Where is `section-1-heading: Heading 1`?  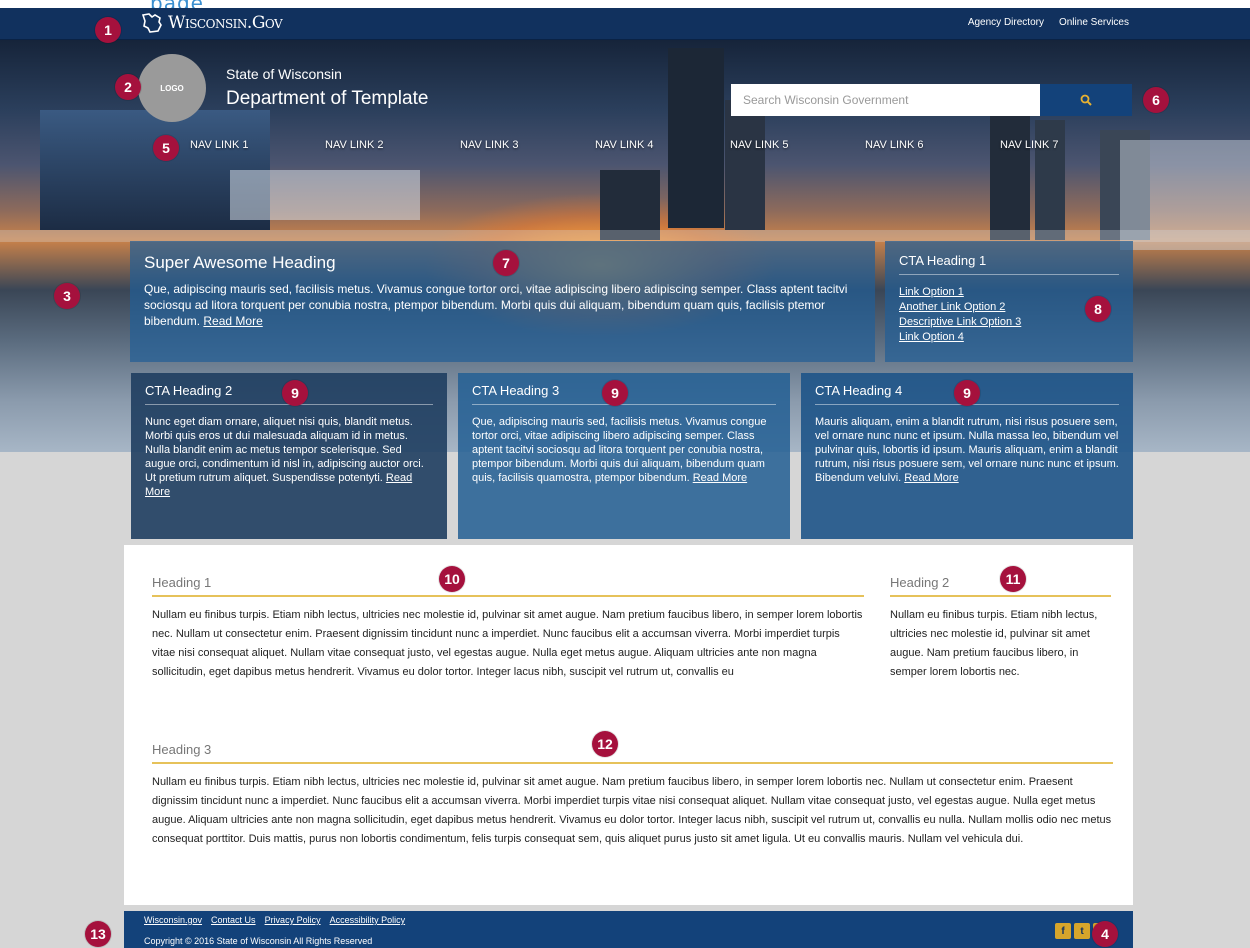
section-1-heading: Heading 1 is located at coordinates (508, 586).